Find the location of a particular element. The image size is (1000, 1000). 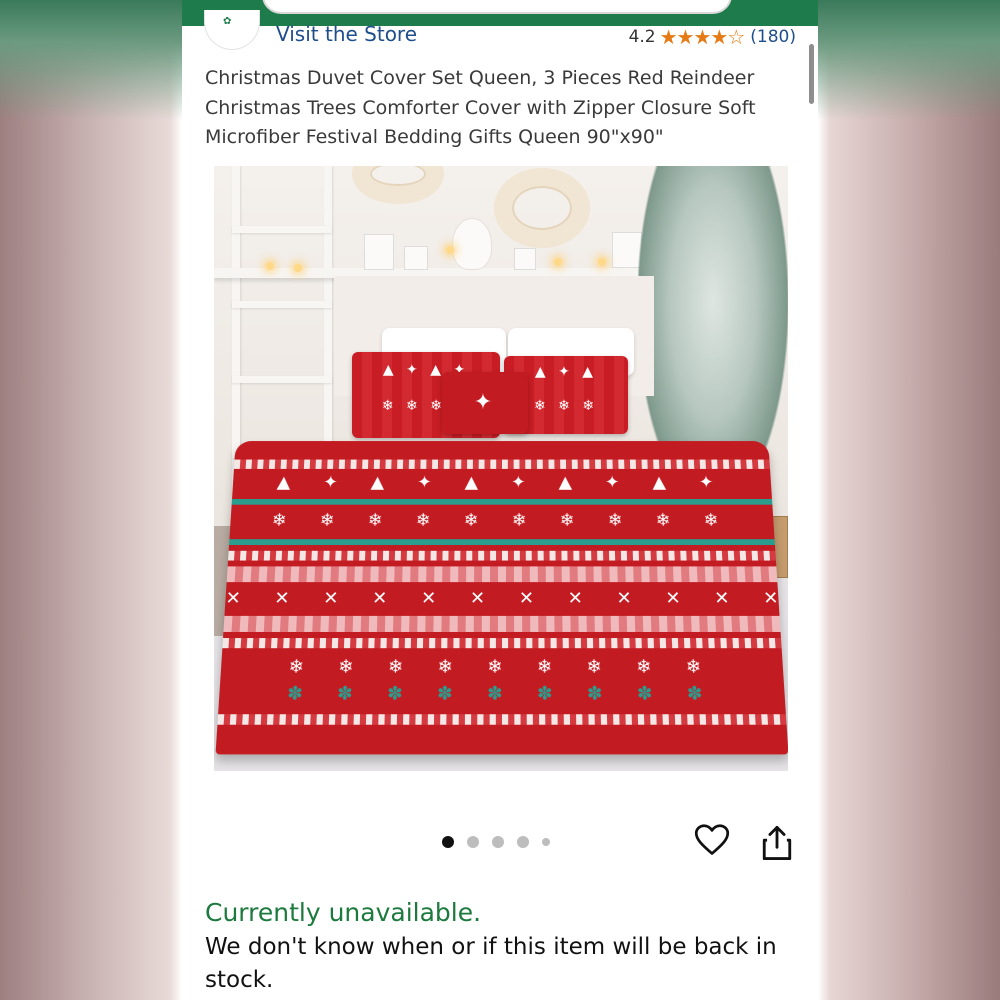

duvet-band: ❄ ❄ ❄ ❄ ❄ ❄ ❄ ❄ ❄ ❄ is located at coordinates (502, 520).